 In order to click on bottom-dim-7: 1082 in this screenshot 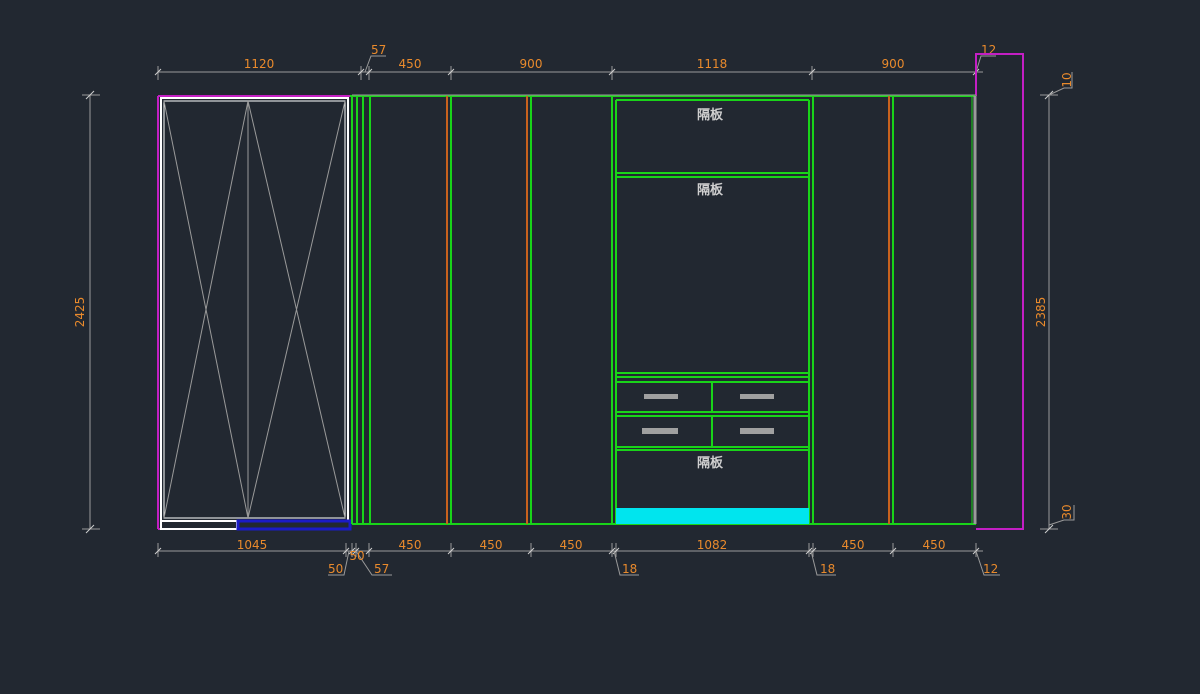, I will do `click(712, 545)`.